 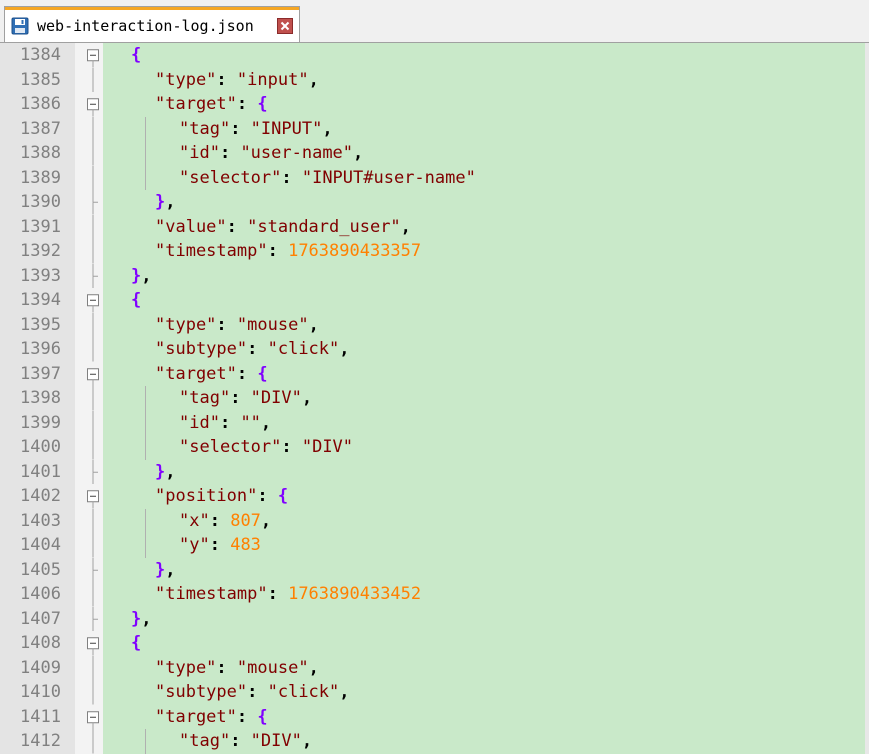 What do you see at coordinates (297, 153) in the screenshot?
I see `token-str: "user-name"` at bounding box center [297, 153].